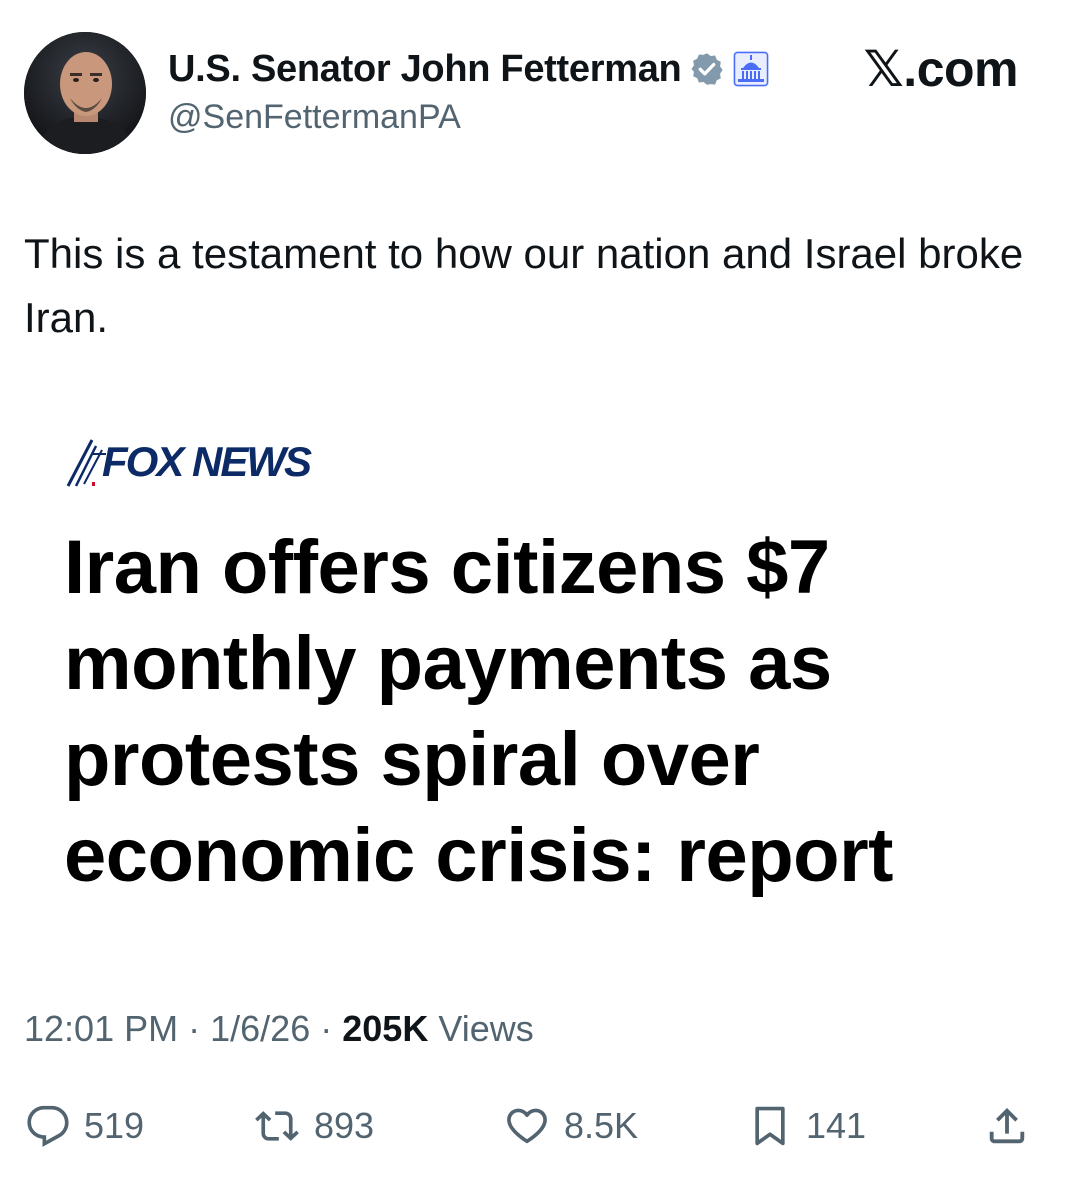  I want to click on reply-icon, so click(48, 1126).